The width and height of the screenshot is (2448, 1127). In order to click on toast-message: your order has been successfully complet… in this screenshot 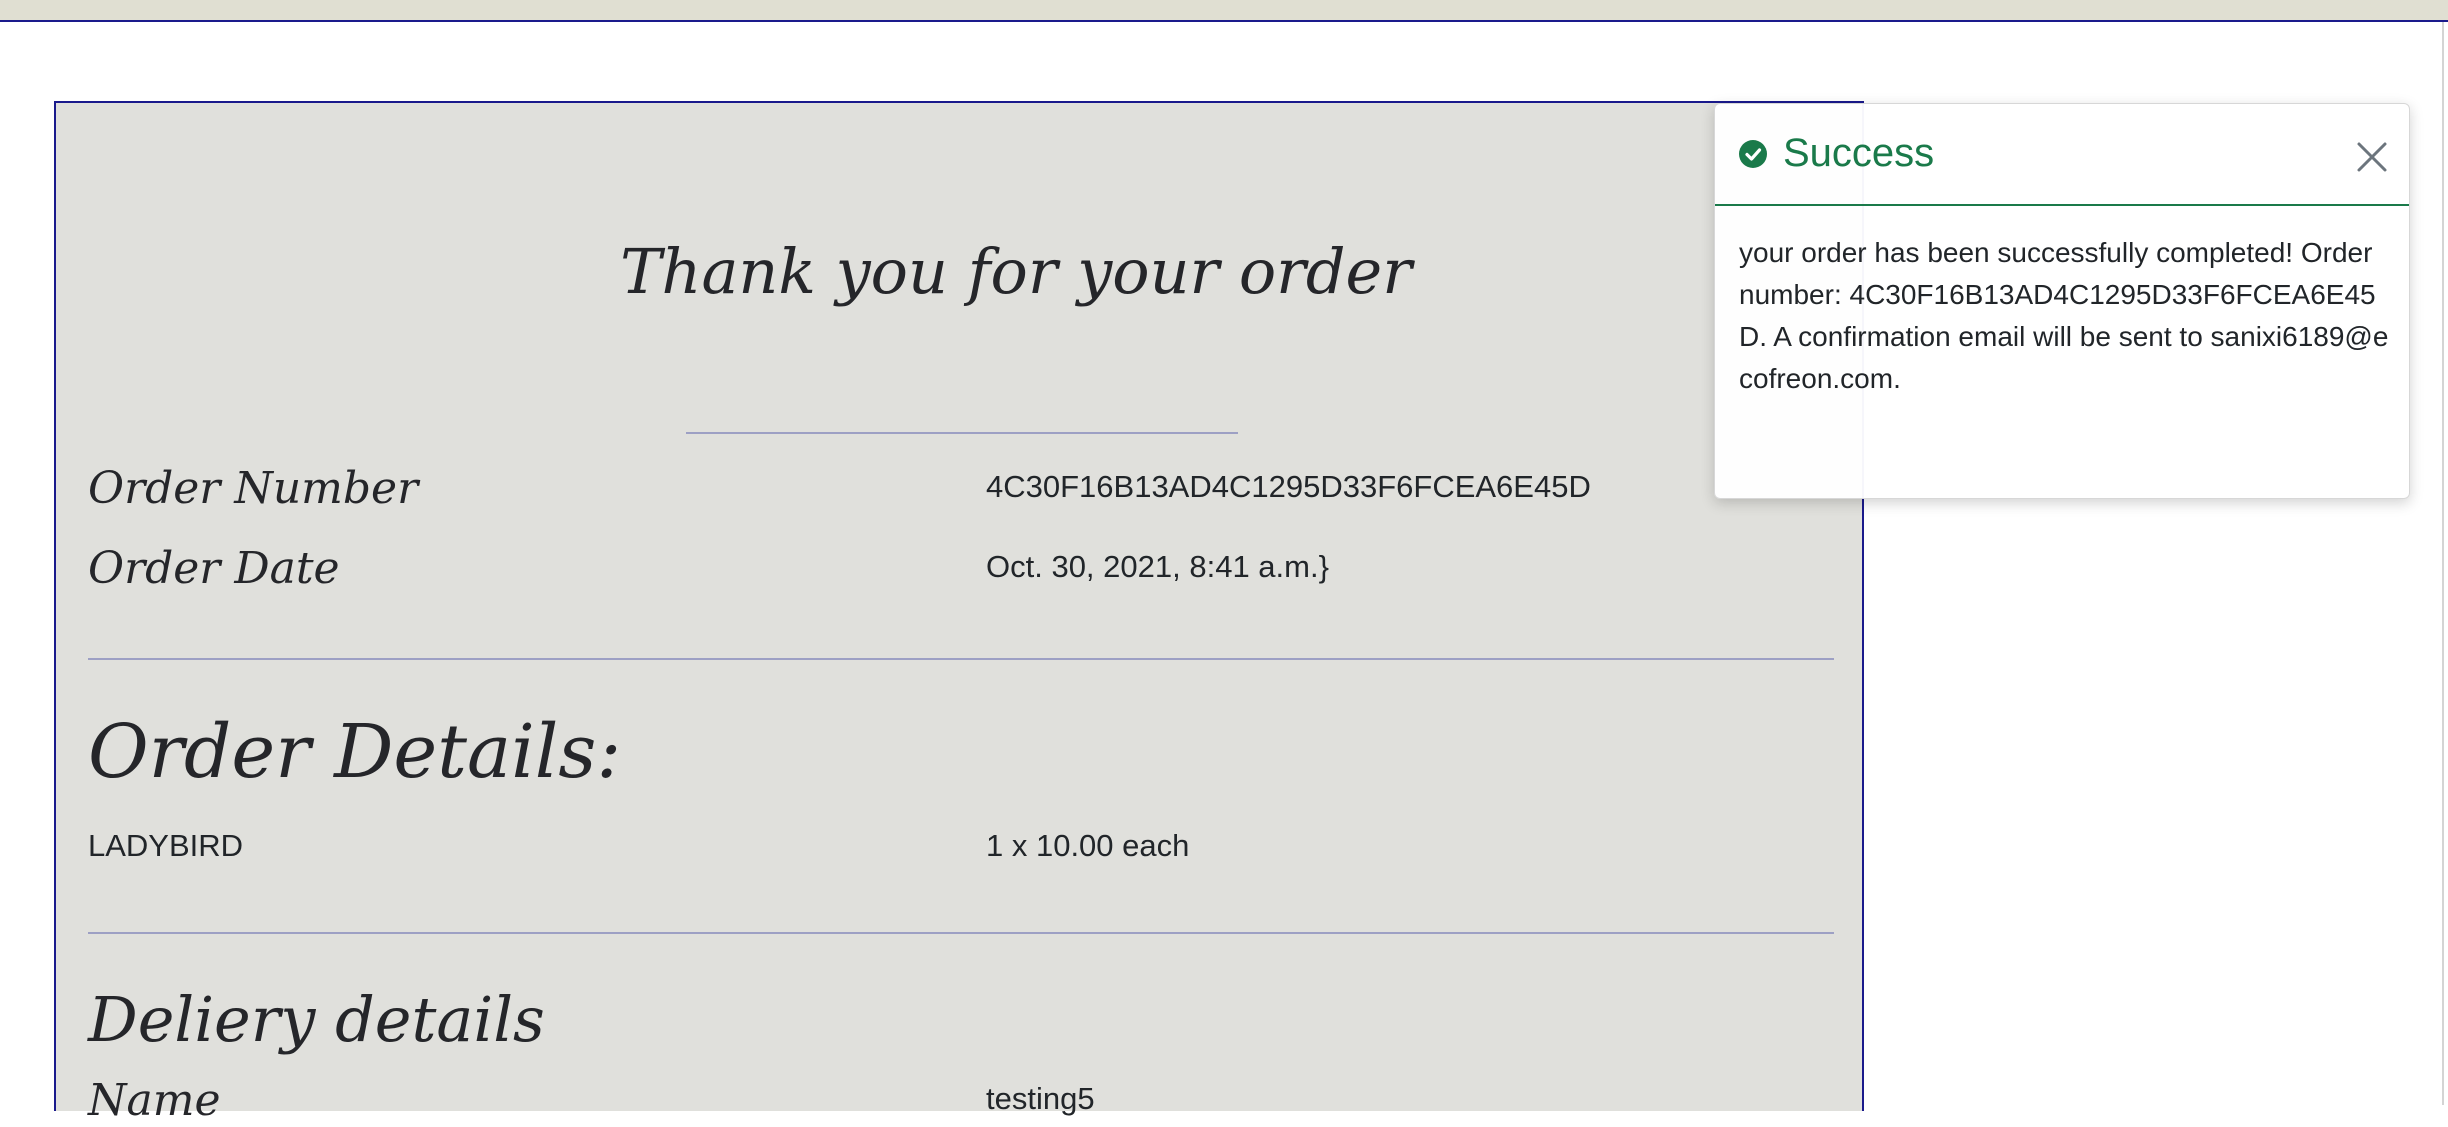, I will do `click(2064, 315)`.